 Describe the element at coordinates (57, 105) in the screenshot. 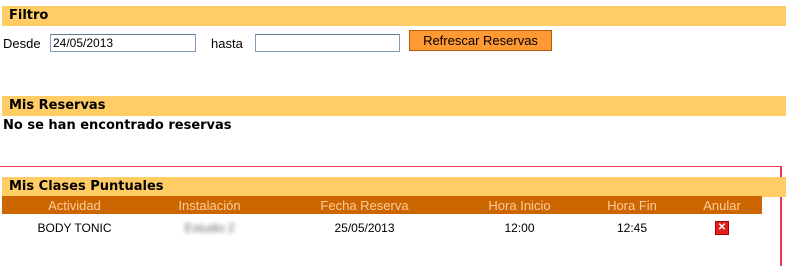

I see `mis-reservas-title: Mis Reservas` at that location.